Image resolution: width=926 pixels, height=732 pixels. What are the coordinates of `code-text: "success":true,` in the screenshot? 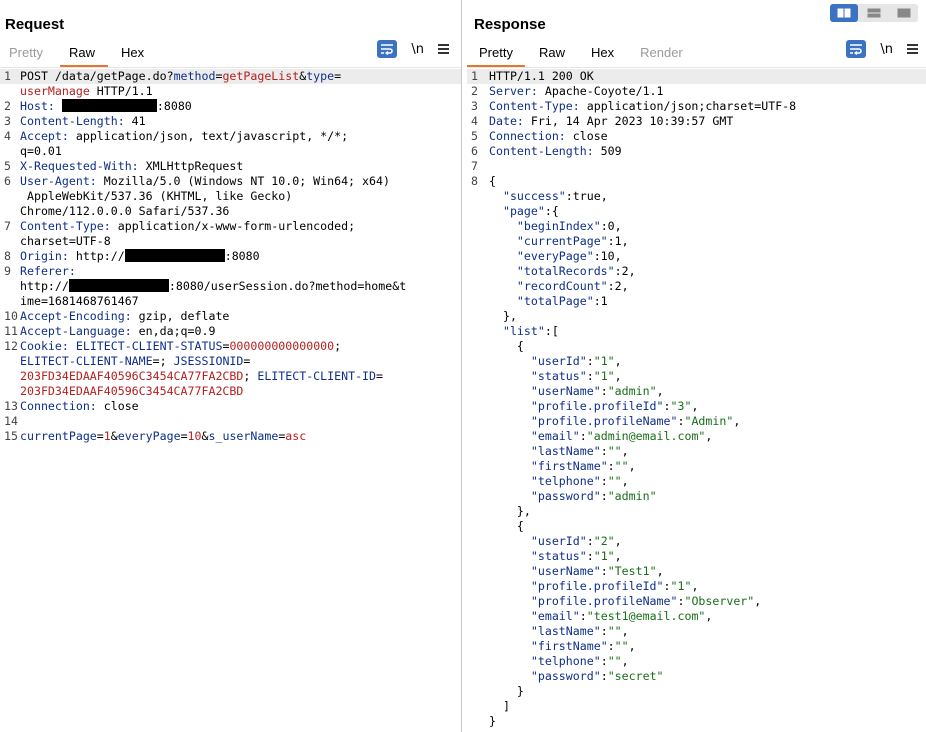 It's located at (548, 196).